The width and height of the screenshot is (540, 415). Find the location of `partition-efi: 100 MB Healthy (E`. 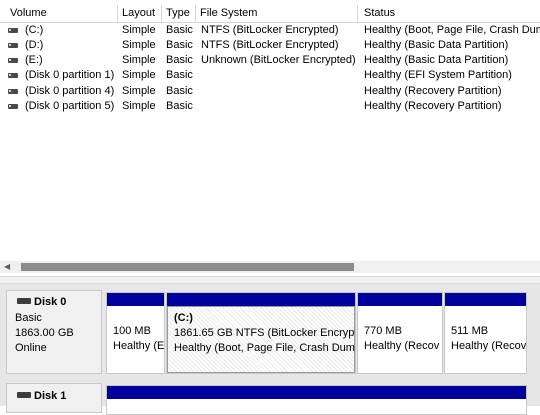

partition-efi: 100 MB Healthy (E is located at coordinates (135, 333).